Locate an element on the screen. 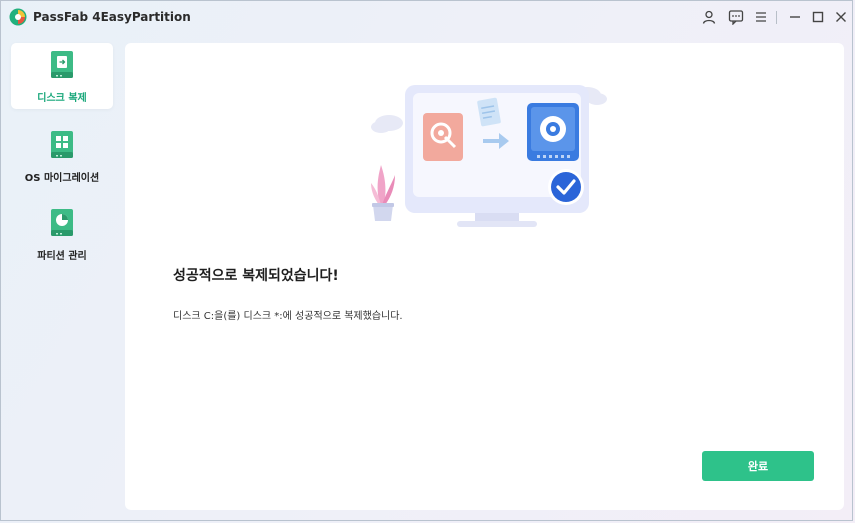 Image resolution: width=855 pixels, height=523 pixels. target-disk-icon is located at coordinates (553, 132).